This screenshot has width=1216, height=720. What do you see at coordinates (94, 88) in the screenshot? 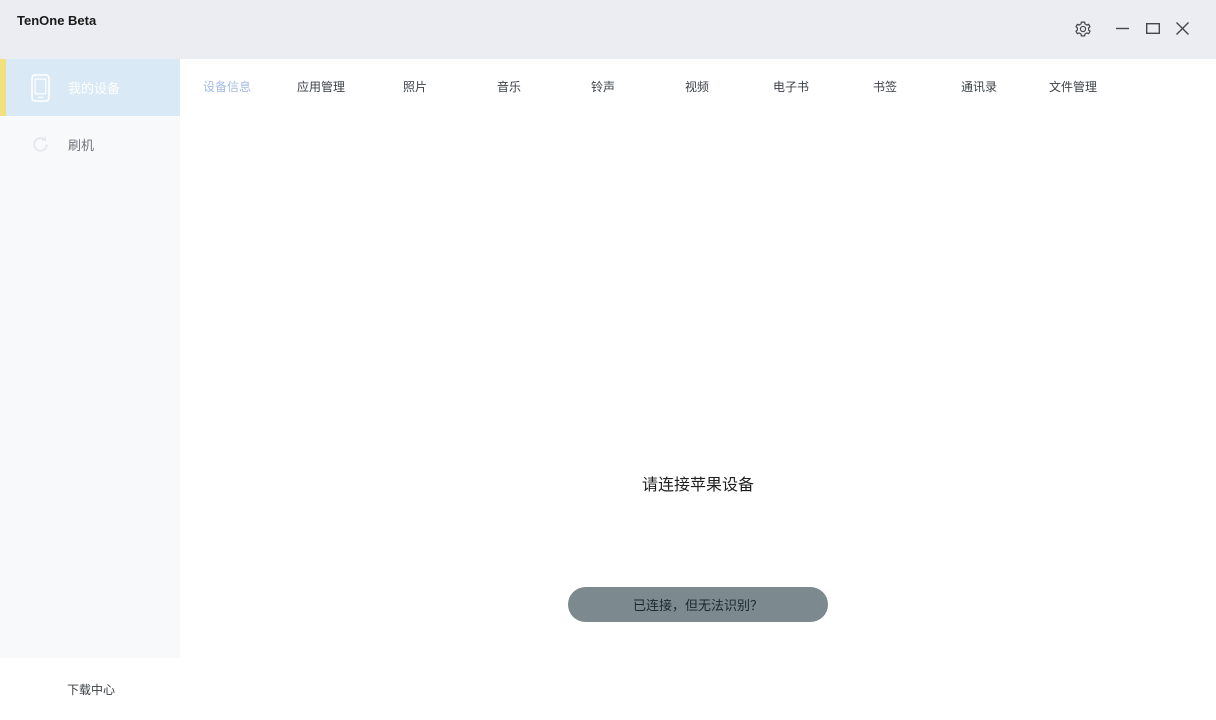
I see `sidebar-item-label: 我的设备` at bounding box center [94, 88].